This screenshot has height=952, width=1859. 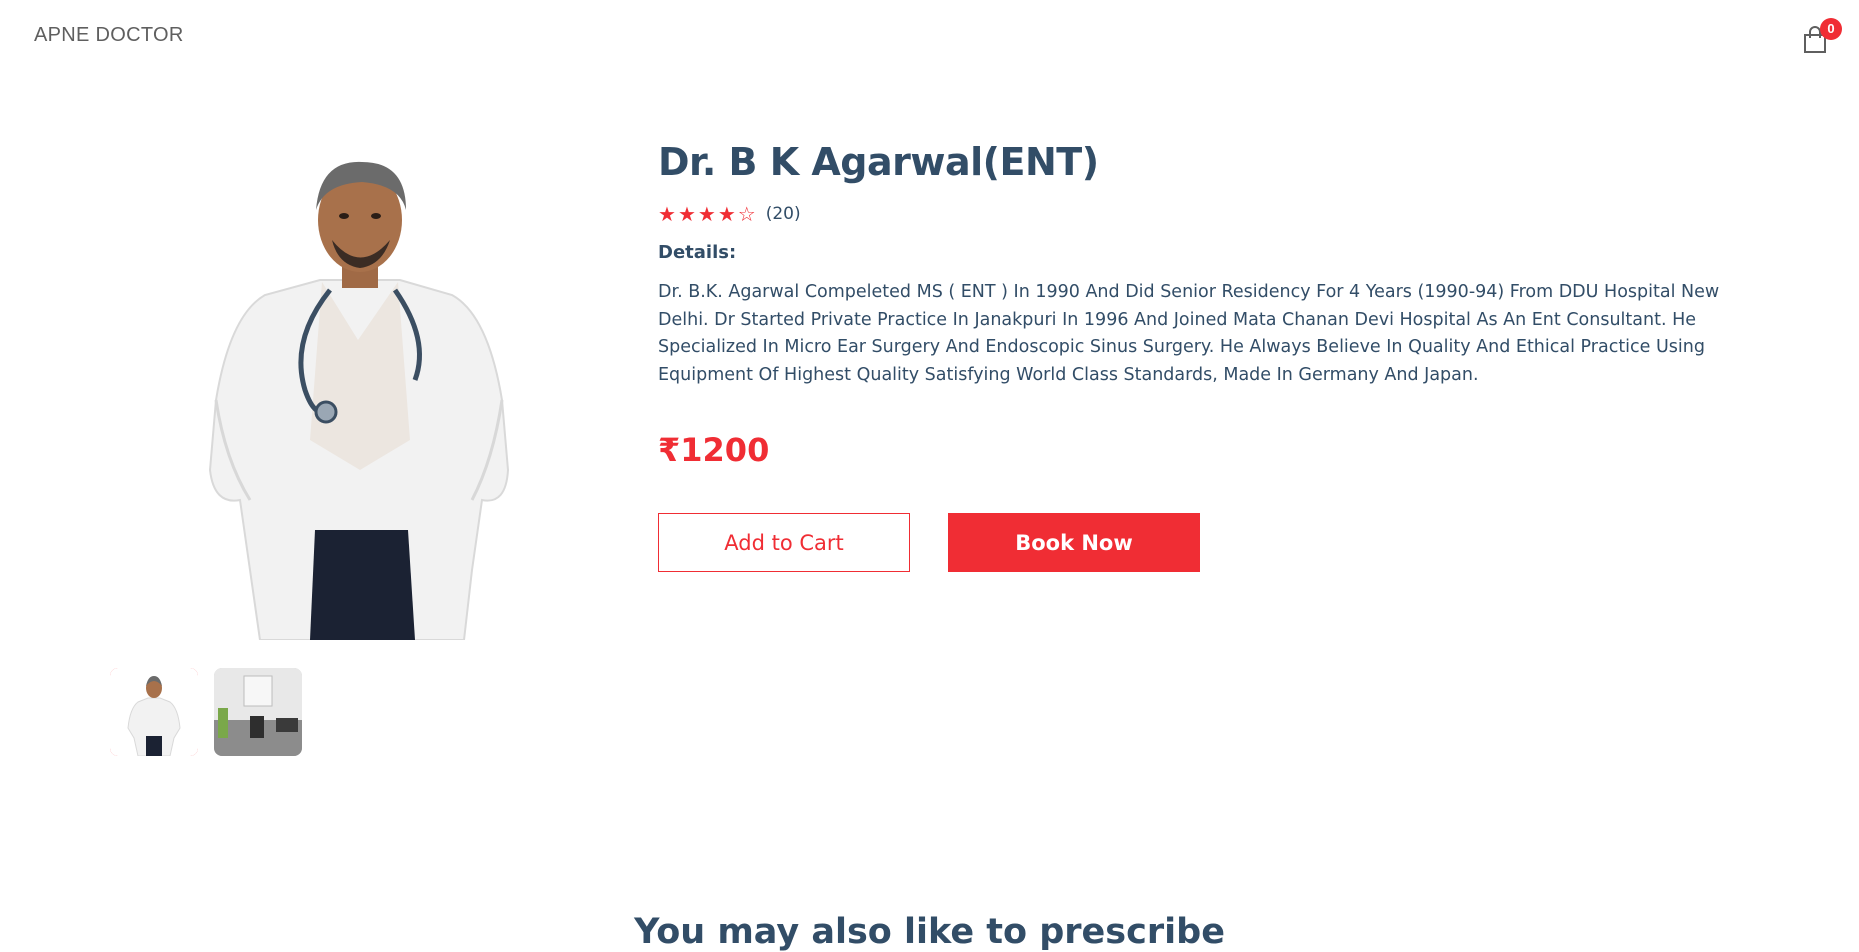 I want to click on doctor-photo, so click(x=359, y=400).